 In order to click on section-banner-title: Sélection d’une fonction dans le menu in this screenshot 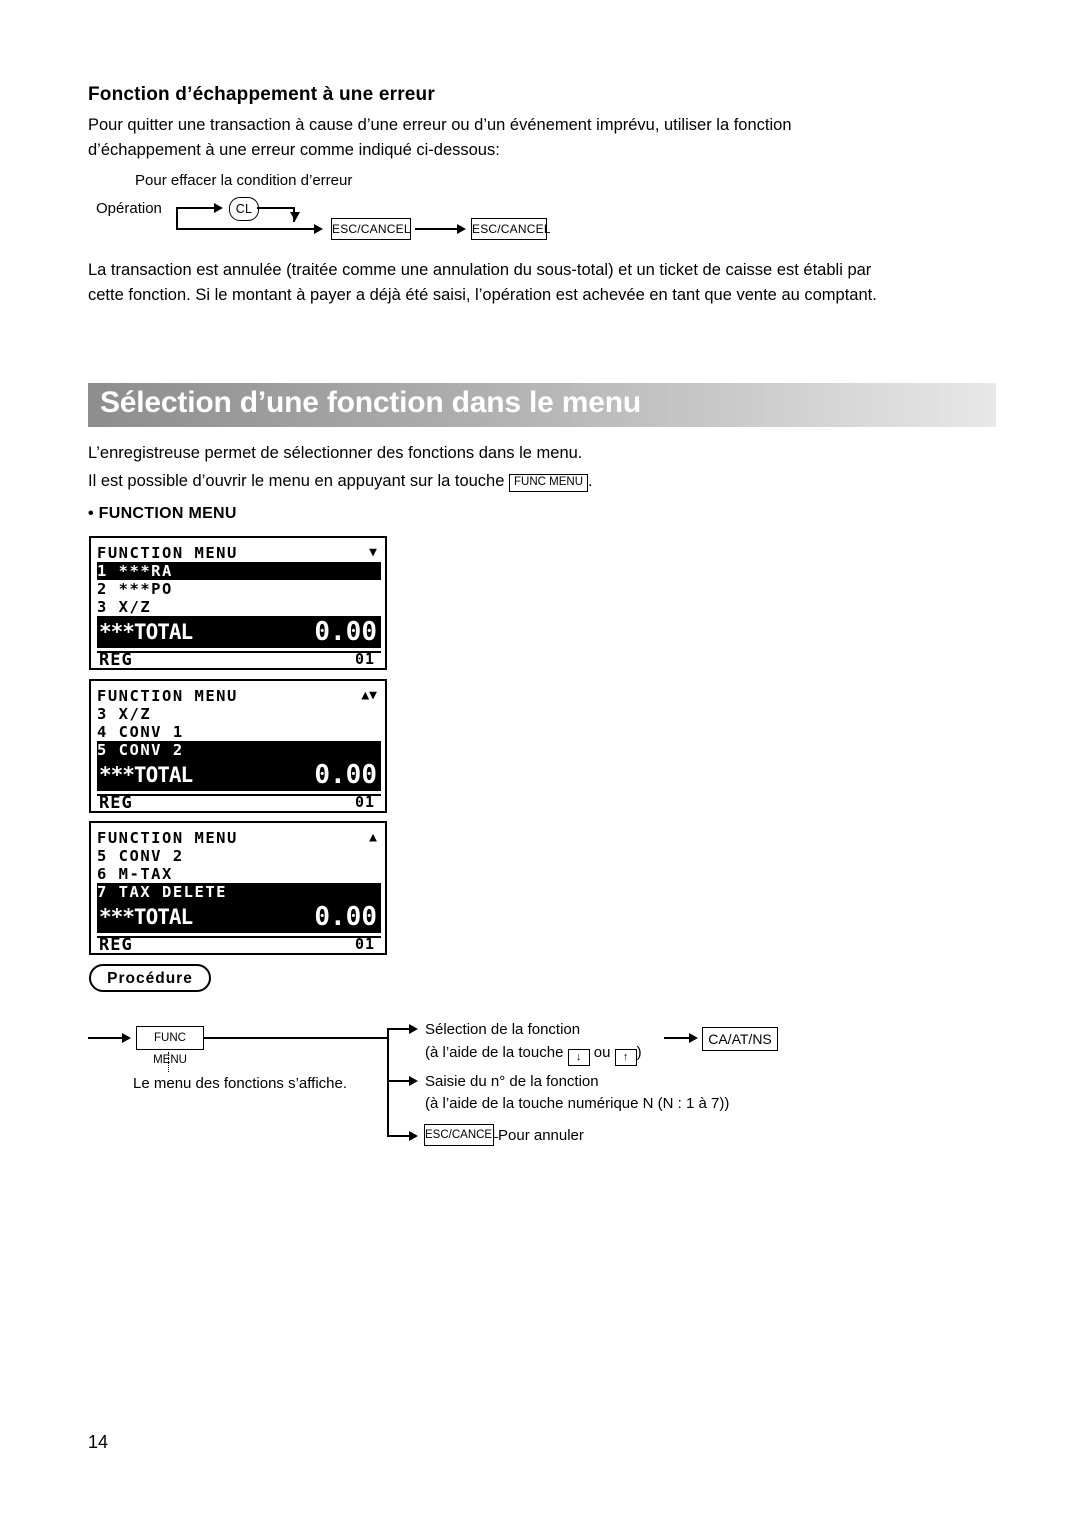, I will do `click(370, 402)`.